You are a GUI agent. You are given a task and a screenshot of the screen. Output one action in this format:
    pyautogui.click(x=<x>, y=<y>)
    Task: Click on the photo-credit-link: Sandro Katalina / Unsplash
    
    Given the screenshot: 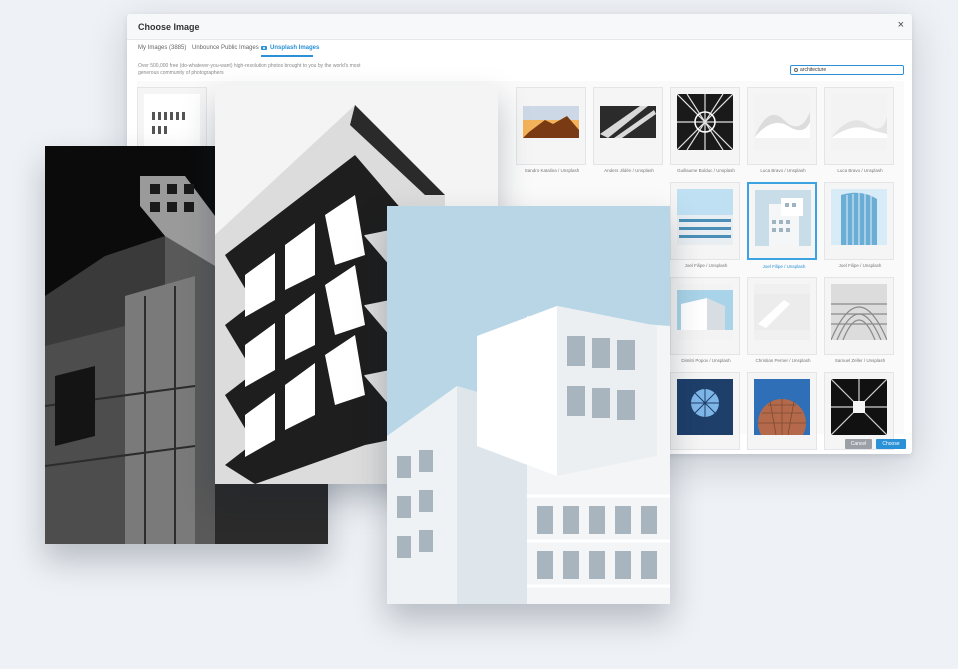 What is the action you would take?
    pyautogui.click(x=552, y=170)
    